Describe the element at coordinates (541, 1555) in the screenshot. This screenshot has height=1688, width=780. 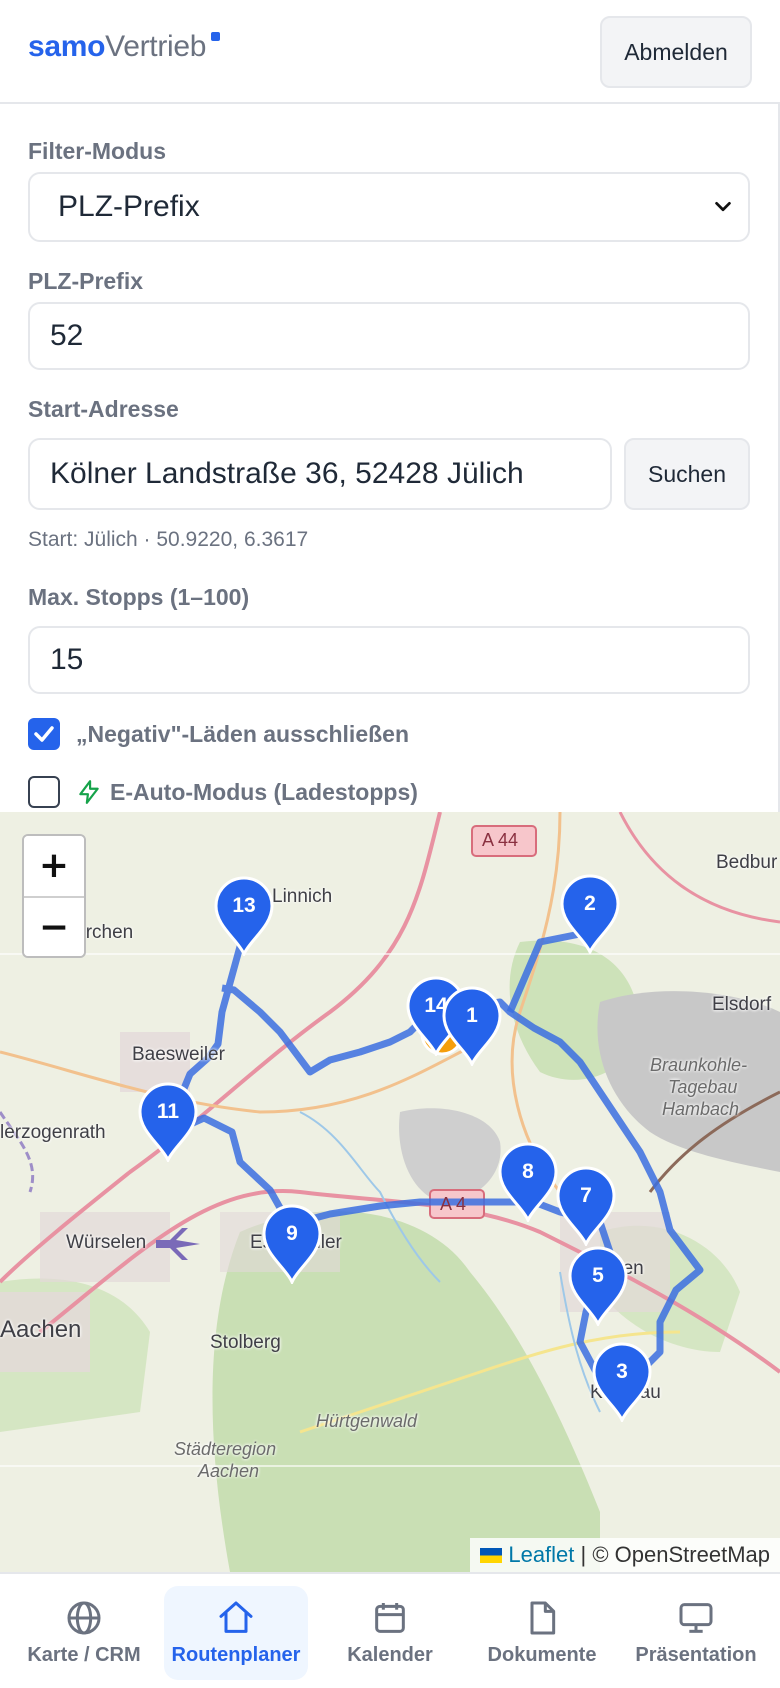
I see `leaflet-link: Leaflet` at that location.